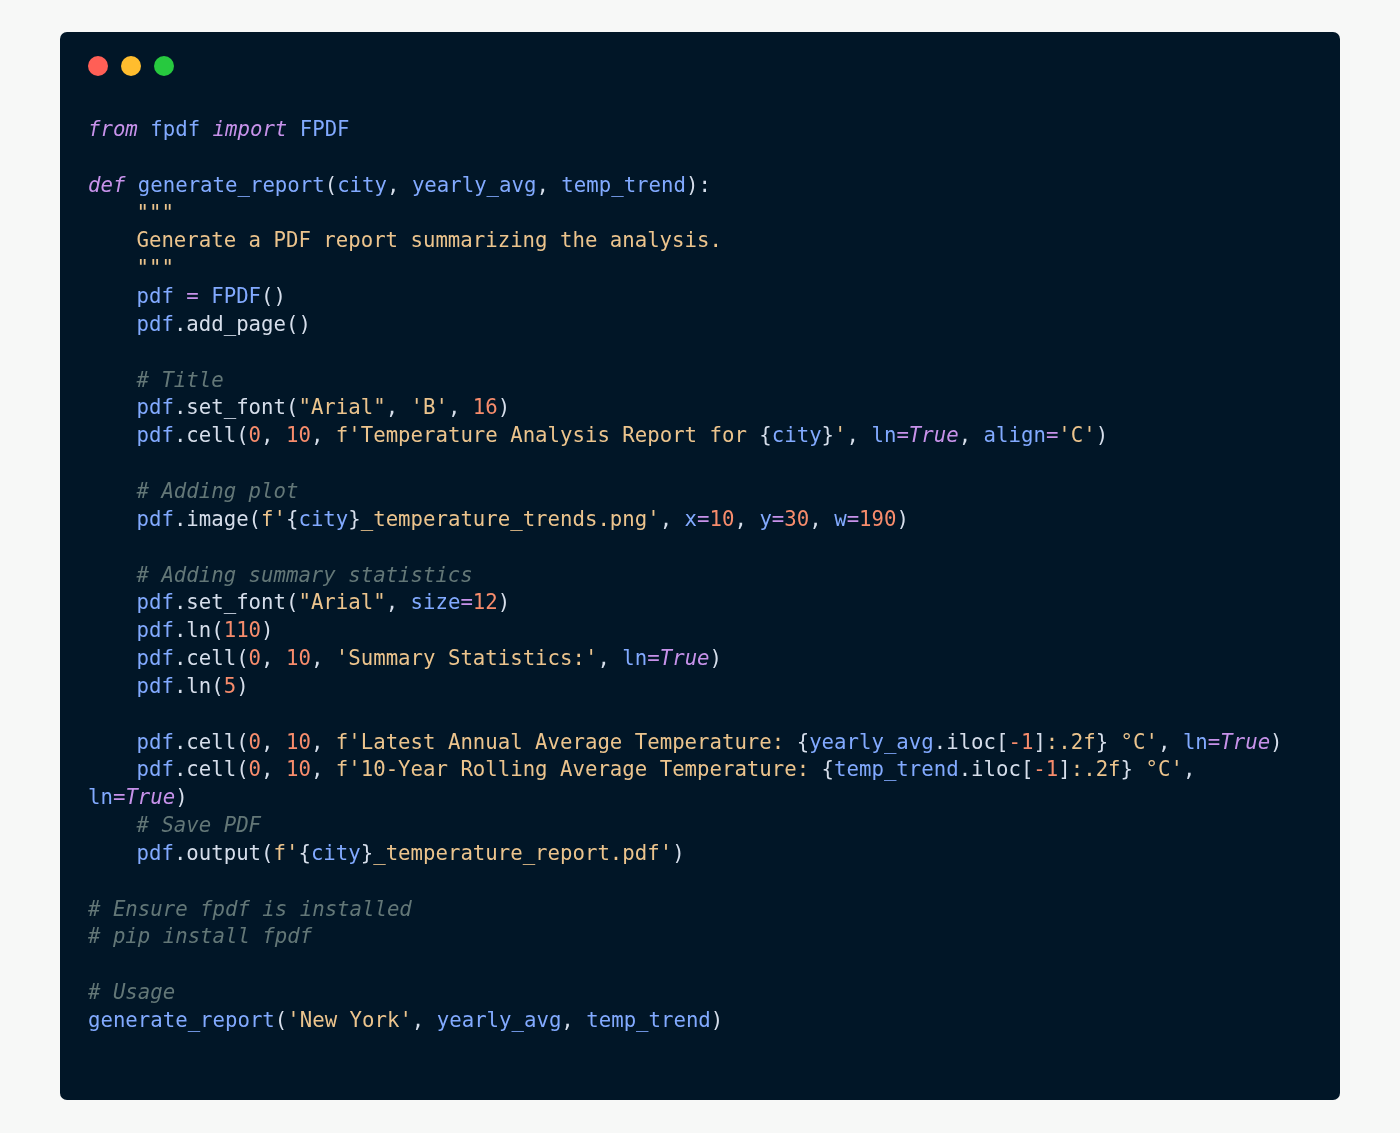 The width and height of the screenshot is (1400, 1133). Describe the element at coordinates (323, 408) in the screenshot. I see `code-line: pdf.set_font("Arial", 'B', 16)` at that location.